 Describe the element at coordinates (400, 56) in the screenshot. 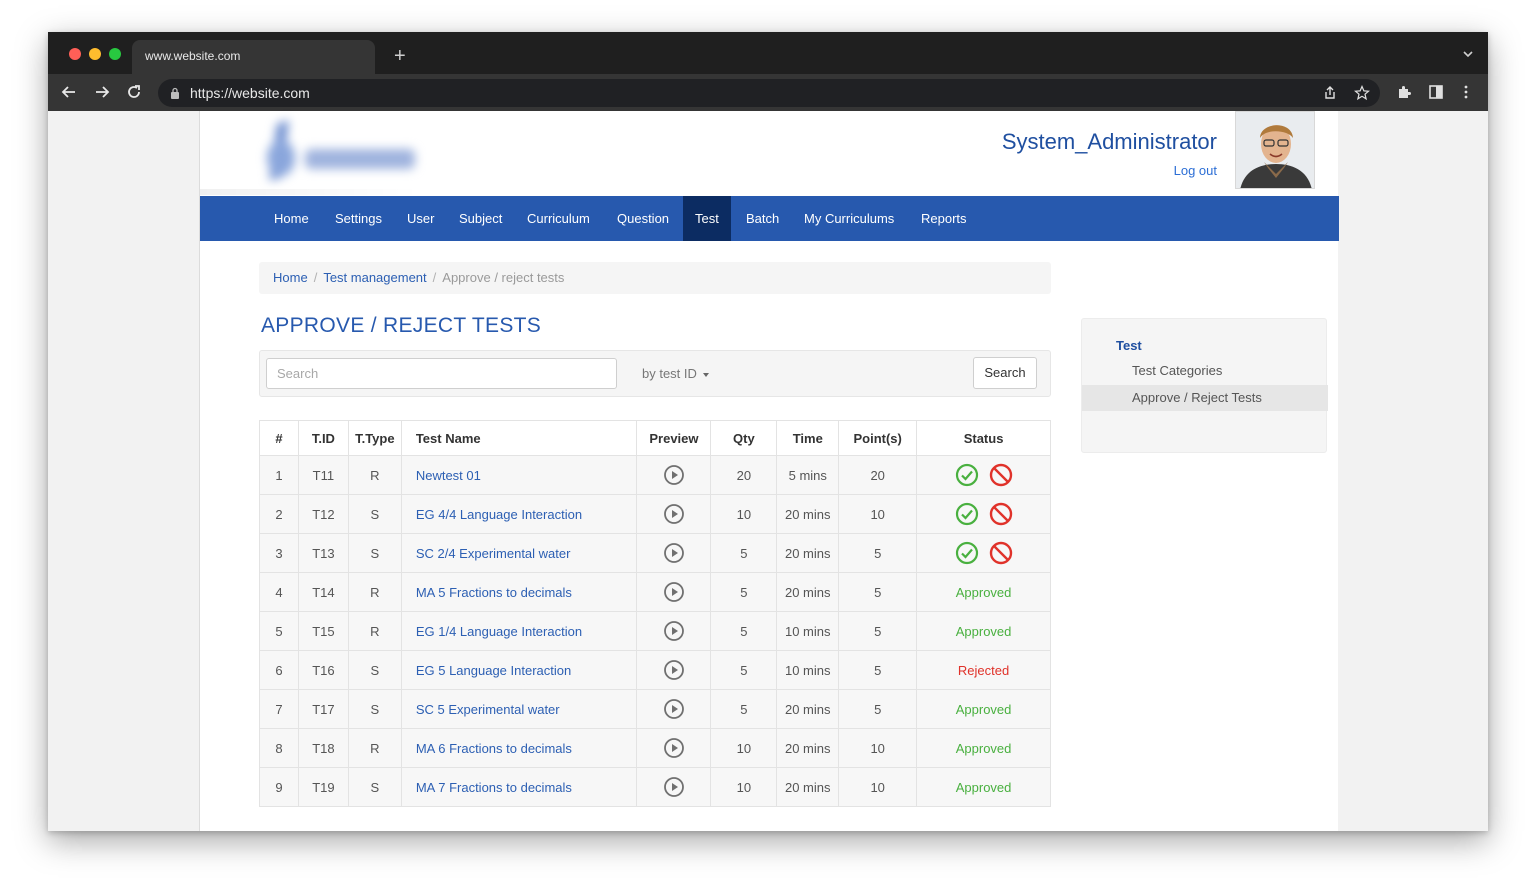

I see `new-tab-button: +` at that location.